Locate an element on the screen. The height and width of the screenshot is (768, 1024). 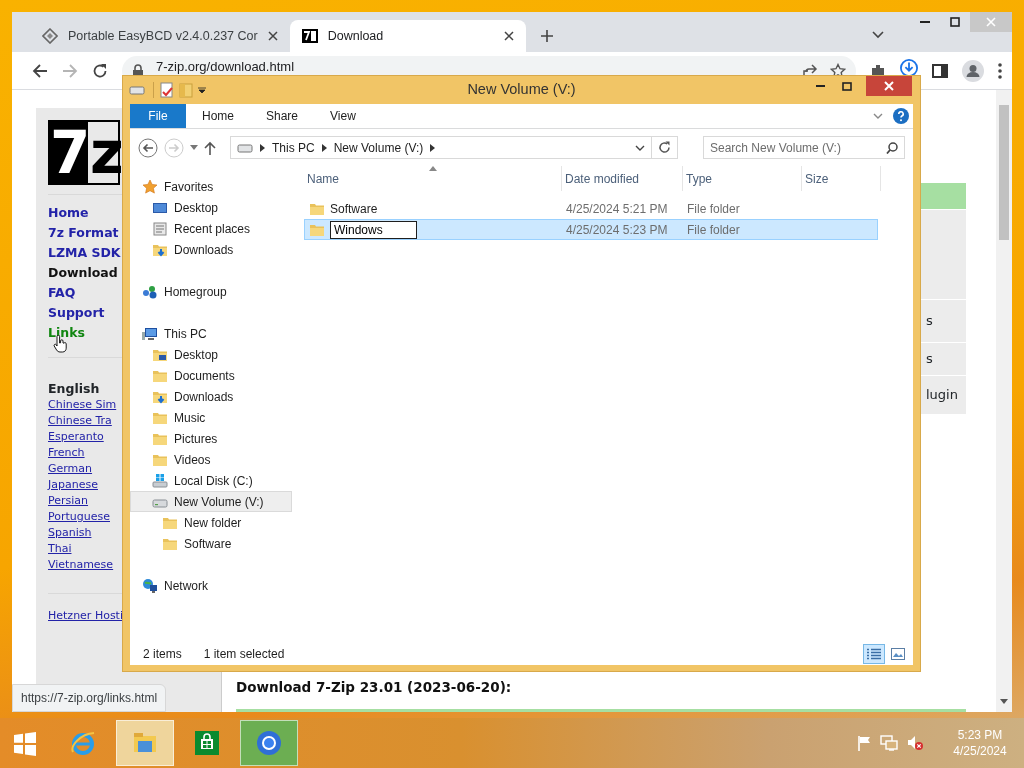
ribbon-tab: Share is located at coordinates (282, 116).